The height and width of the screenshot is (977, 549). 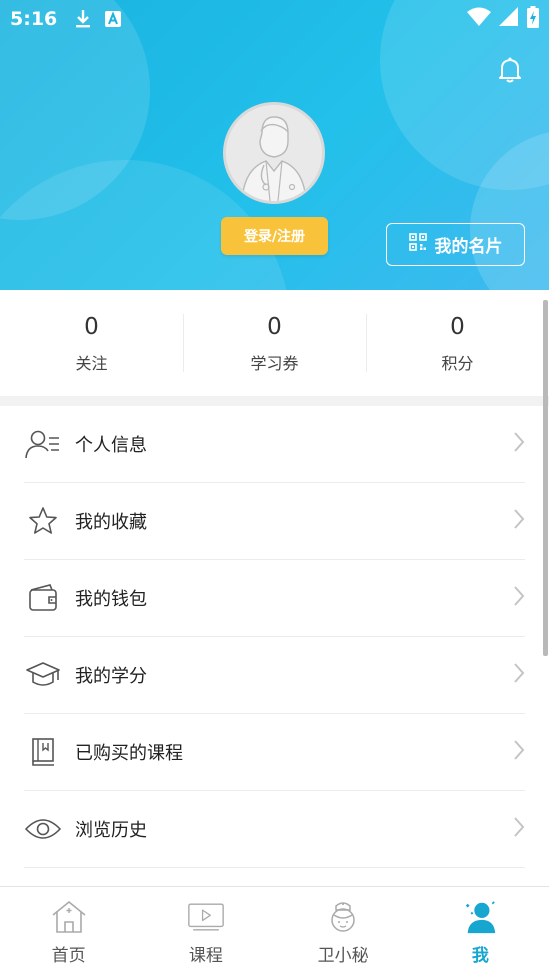 I want to click on status-right, so click(x=503, y=19).